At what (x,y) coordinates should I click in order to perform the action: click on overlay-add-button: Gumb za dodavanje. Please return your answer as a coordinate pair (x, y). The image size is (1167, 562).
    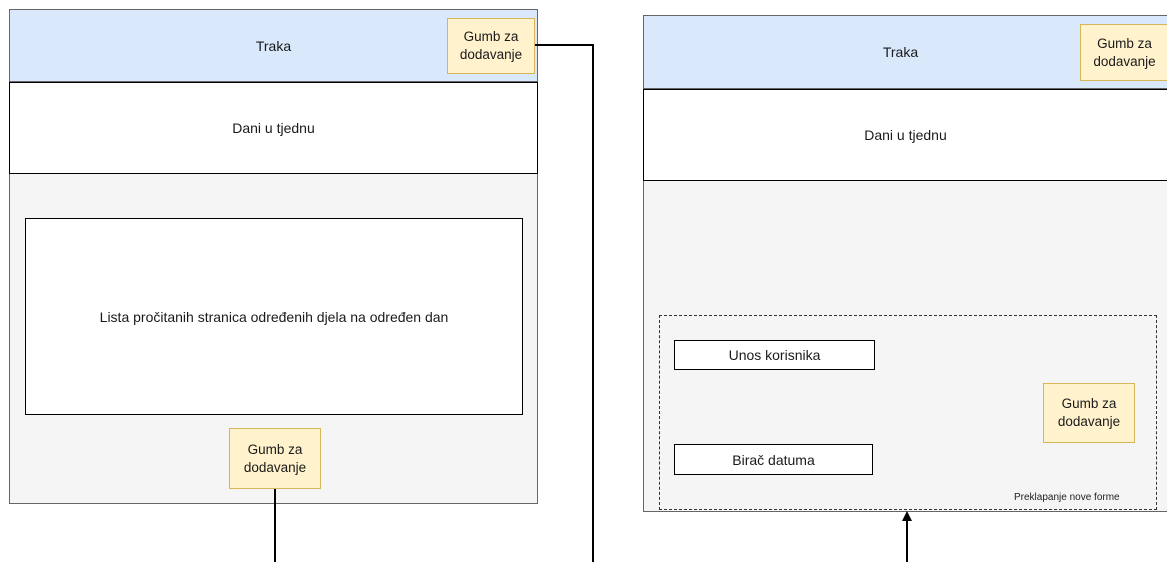
    Looking at the image, I should click on (1089, 413).